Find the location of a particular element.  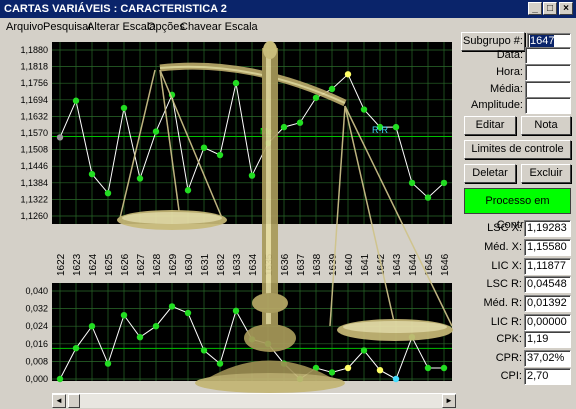

xbar-xtick: 1625 is located at coordinates (109, 264).